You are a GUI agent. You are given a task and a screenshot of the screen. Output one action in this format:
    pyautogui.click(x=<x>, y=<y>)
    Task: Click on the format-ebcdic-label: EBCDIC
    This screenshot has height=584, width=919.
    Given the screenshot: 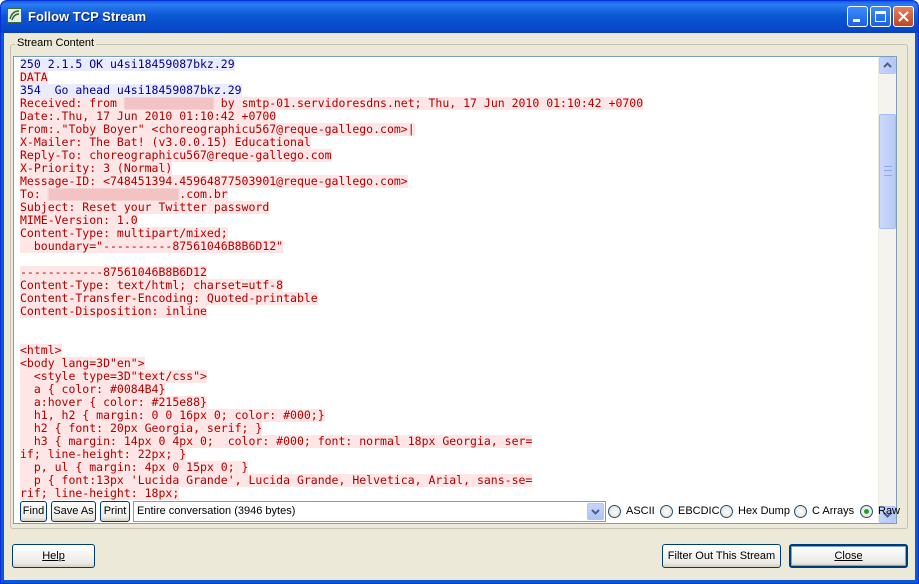 What is the action you would take?
    pyautogui.click(x=699, y=511)
    